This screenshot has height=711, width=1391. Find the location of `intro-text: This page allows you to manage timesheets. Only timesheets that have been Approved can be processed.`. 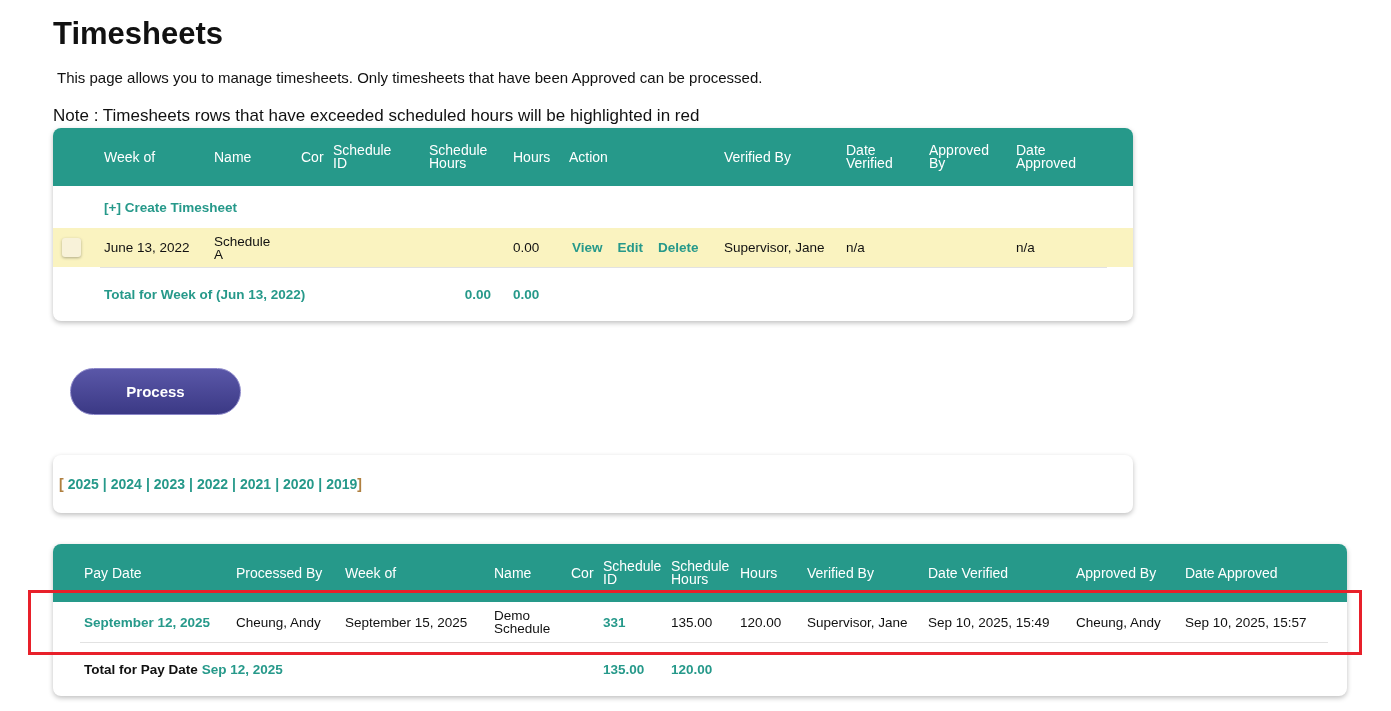

intro-text: This page allows you to manage timesheets. Only timesheets that have been Approved can be processed. is located at coordinates (410, 78).